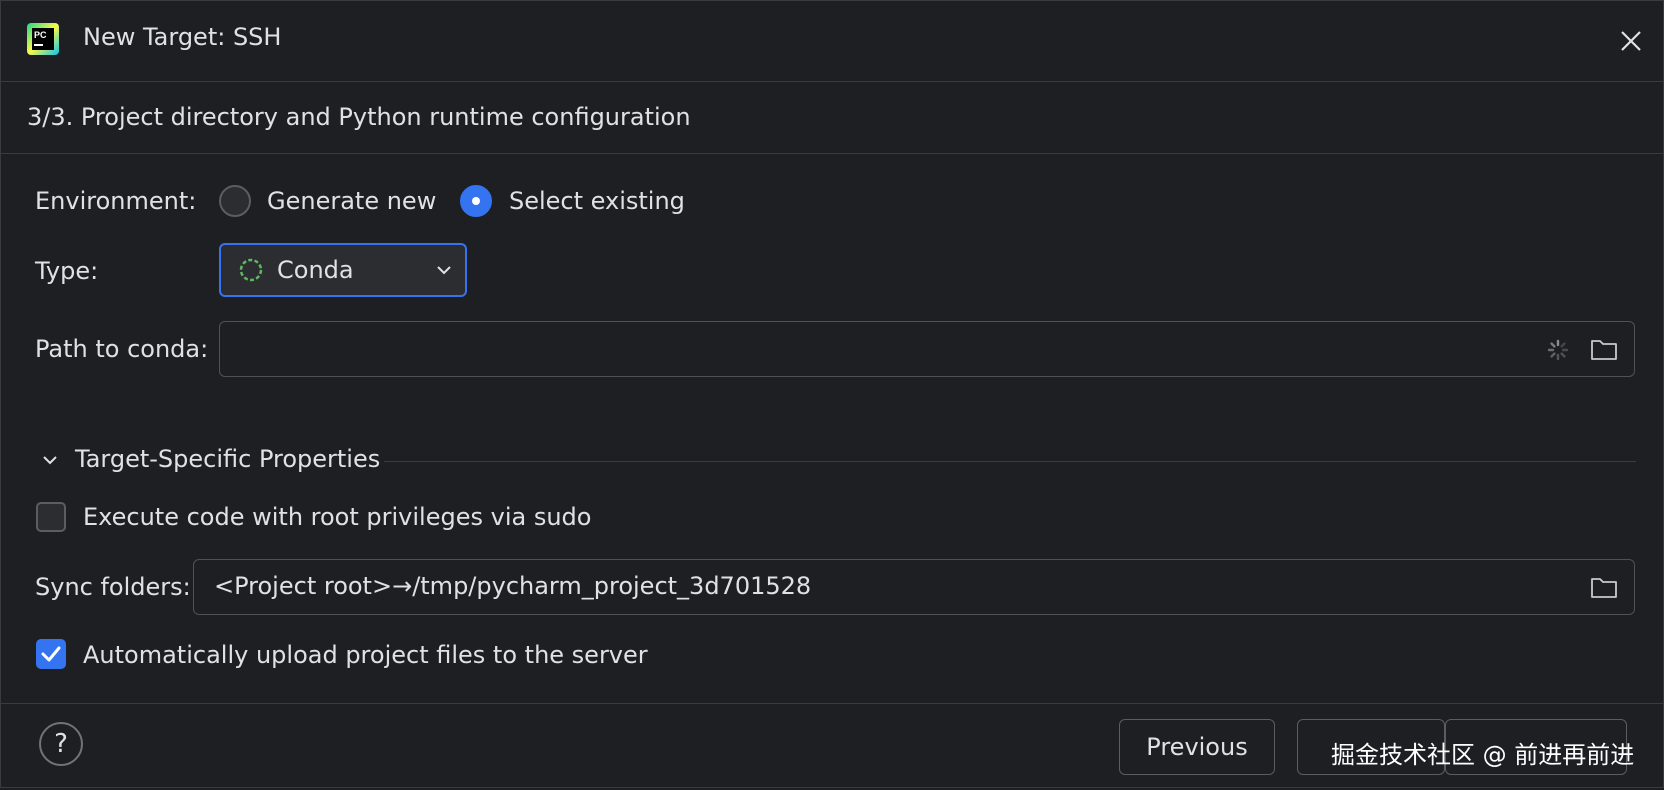  What do you see at coordinates (61, 744) in the screenshot?
I see `help-button: ?` at bounding box center [61, 744].